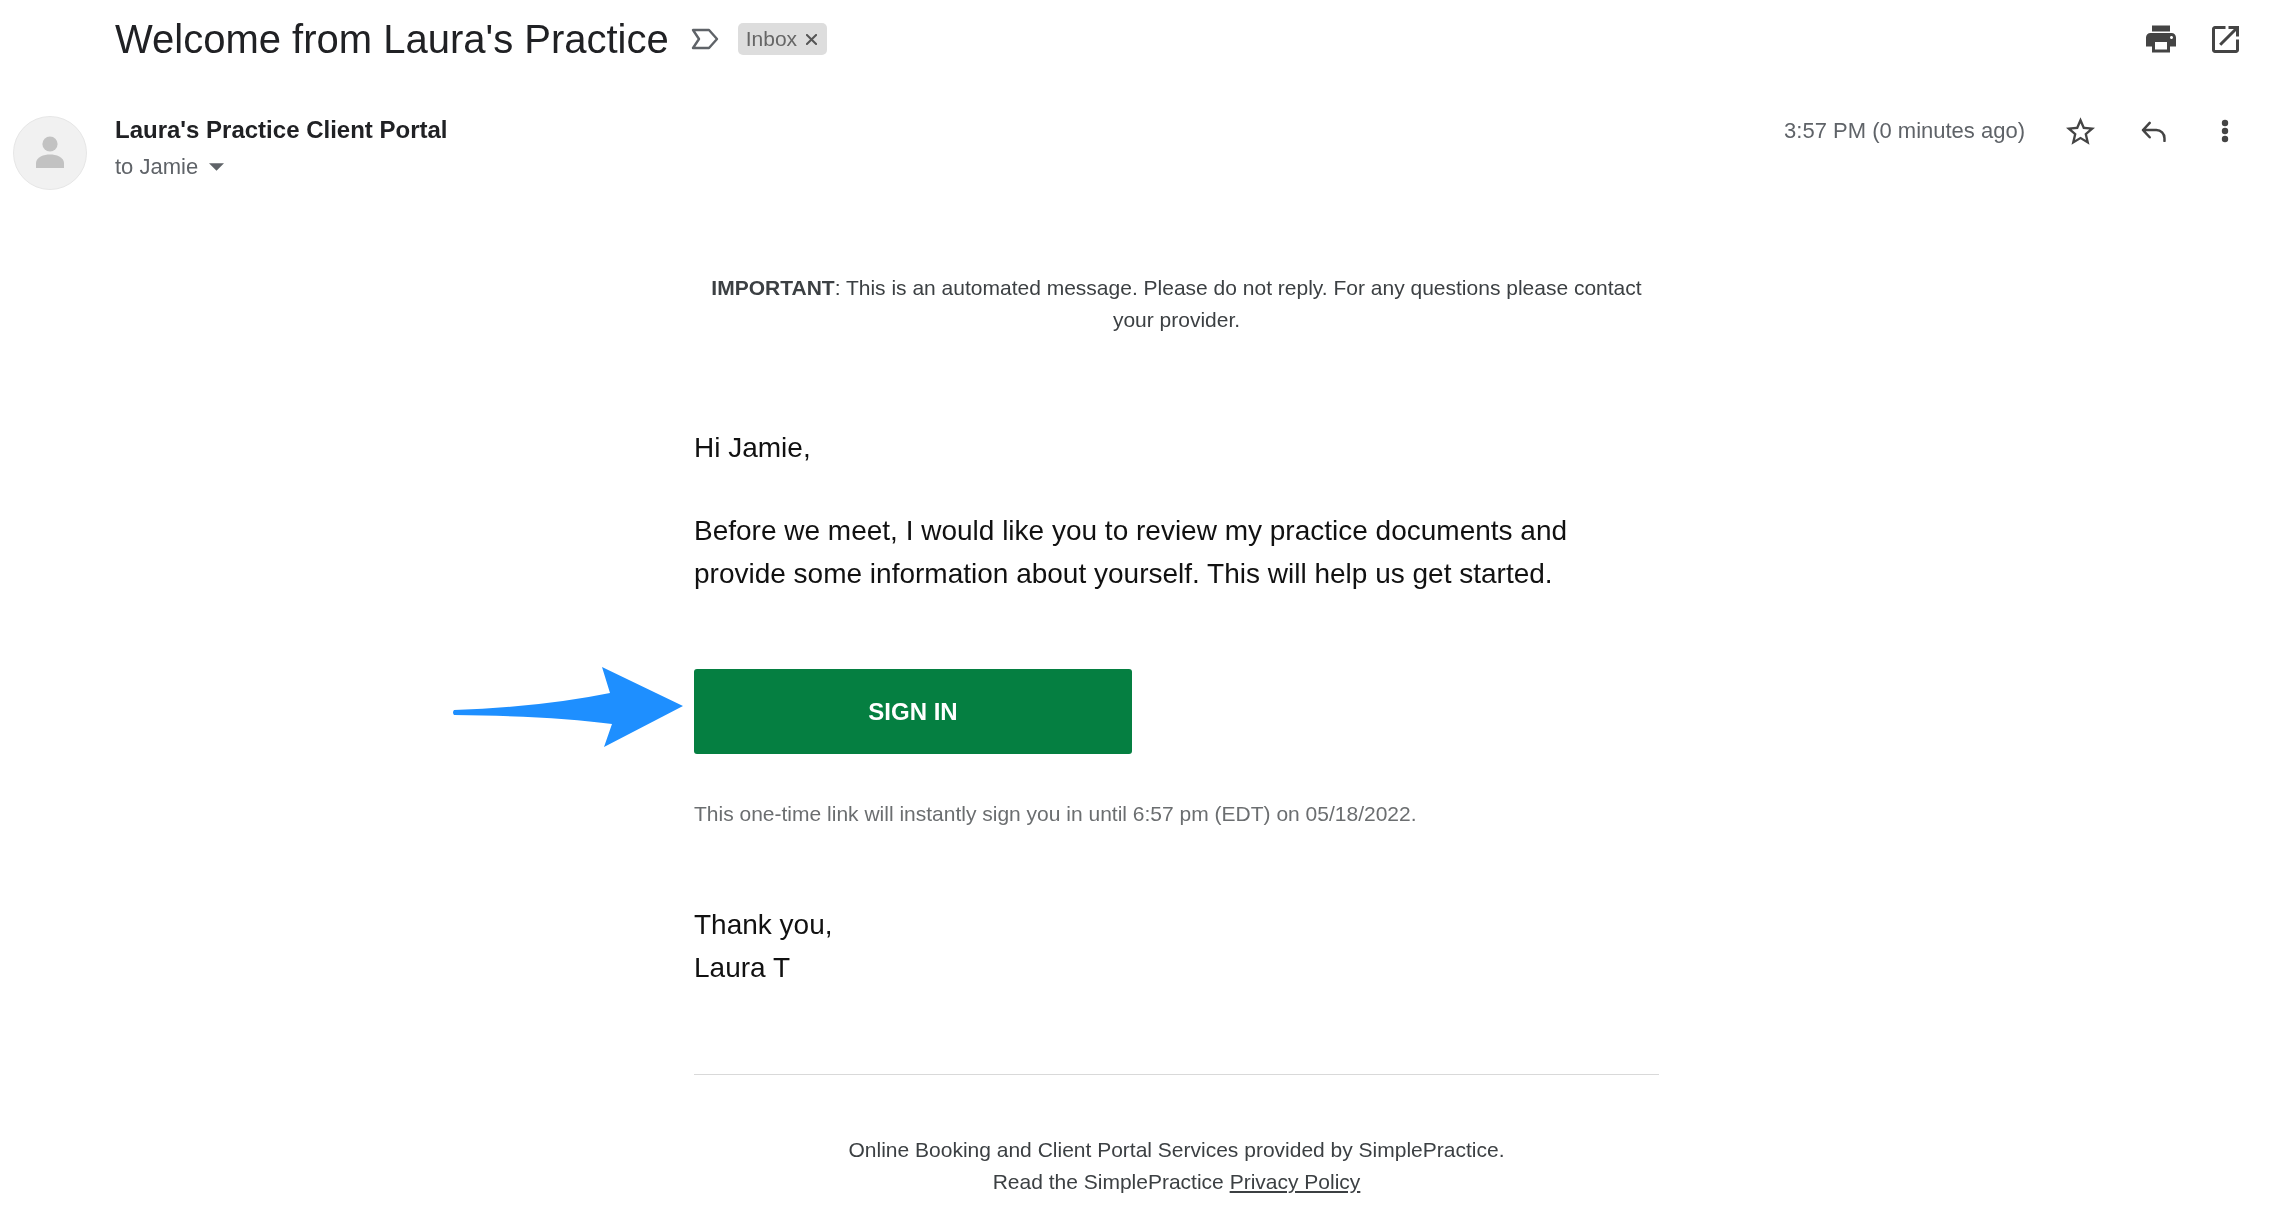  Describe the element at coordinates (50, 153) in the screenshot. I see `avatar-icon` at that location.